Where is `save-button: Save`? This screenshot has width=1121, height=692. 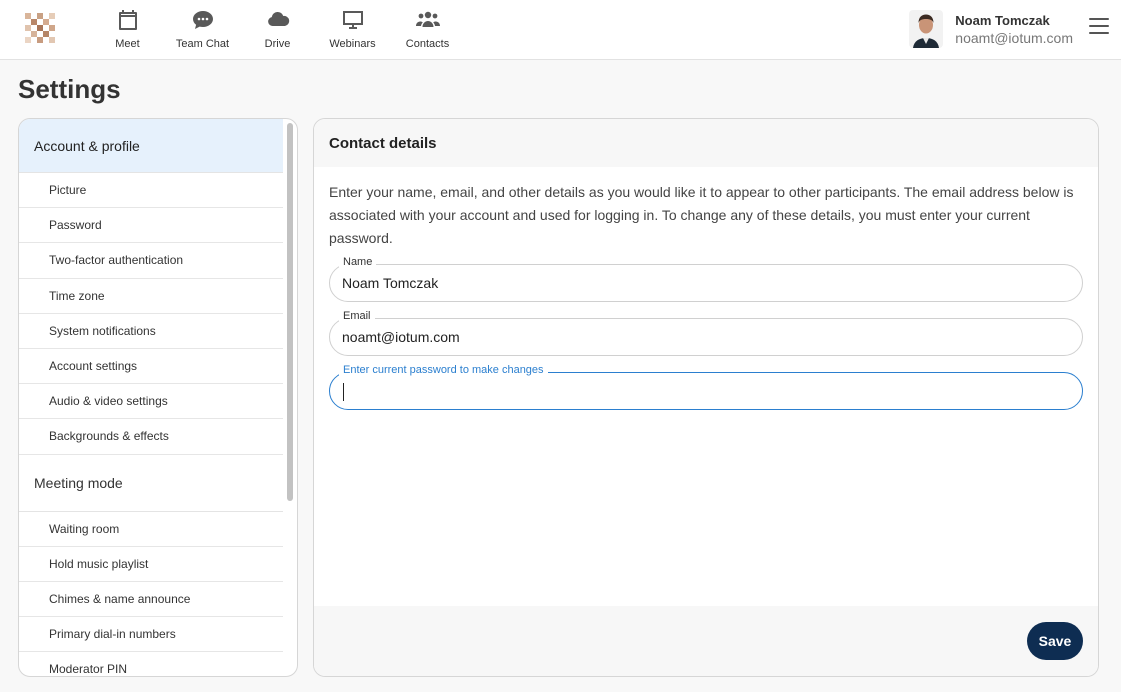
save-button: Save is located at coordinates (1055, 641).